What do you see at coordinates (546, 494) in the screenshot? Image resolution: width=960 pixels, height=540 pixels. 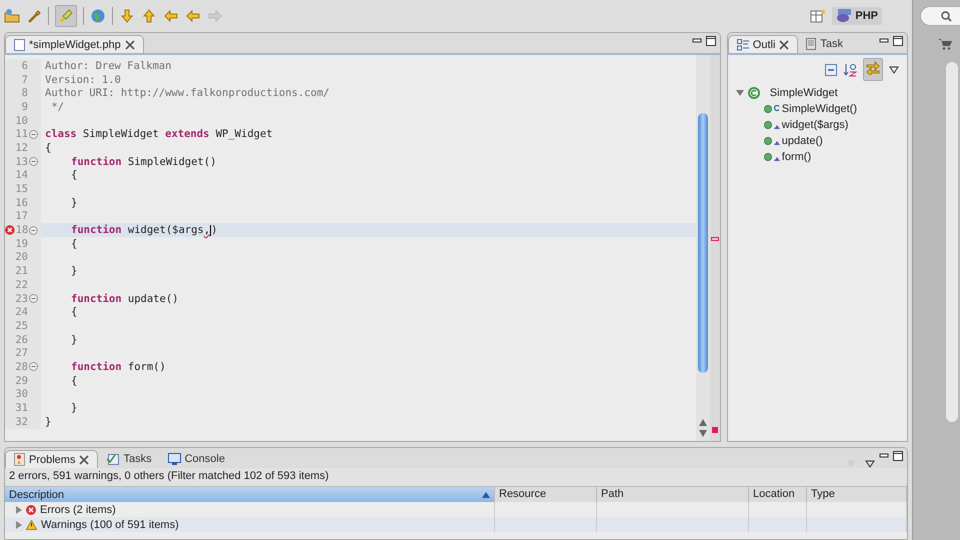 I see `column-header: Resource` at bounding box center [546, 494].